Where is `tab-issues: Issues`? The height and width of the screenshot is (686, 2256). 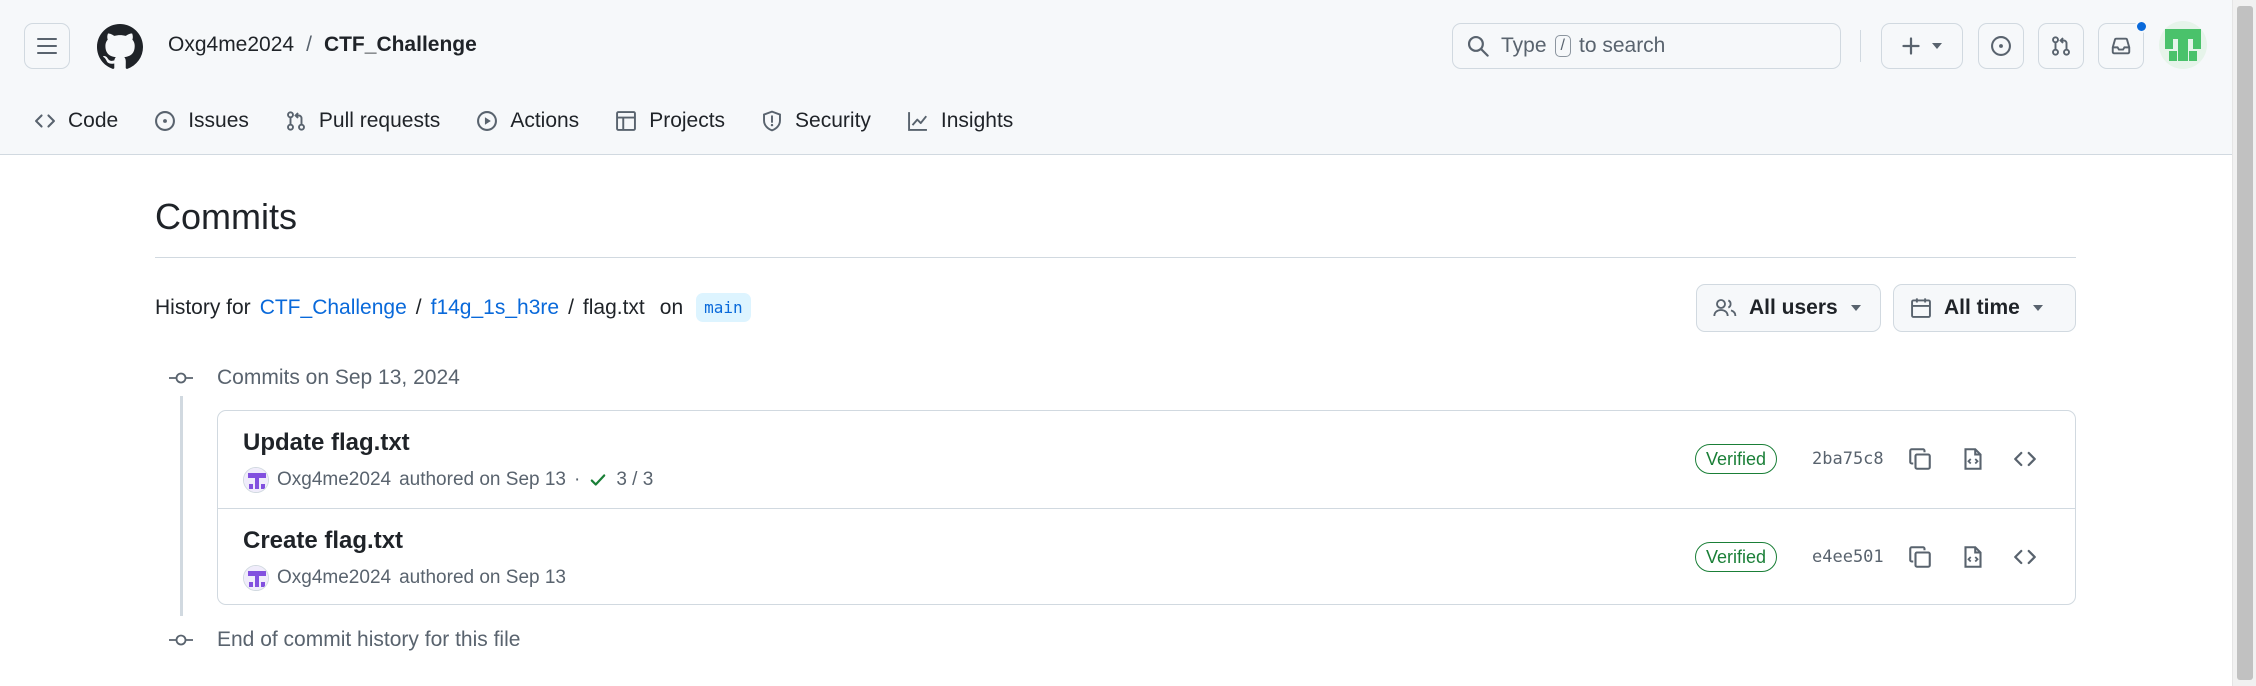 tab-issues: Issues is located at coordinates (201, 121).